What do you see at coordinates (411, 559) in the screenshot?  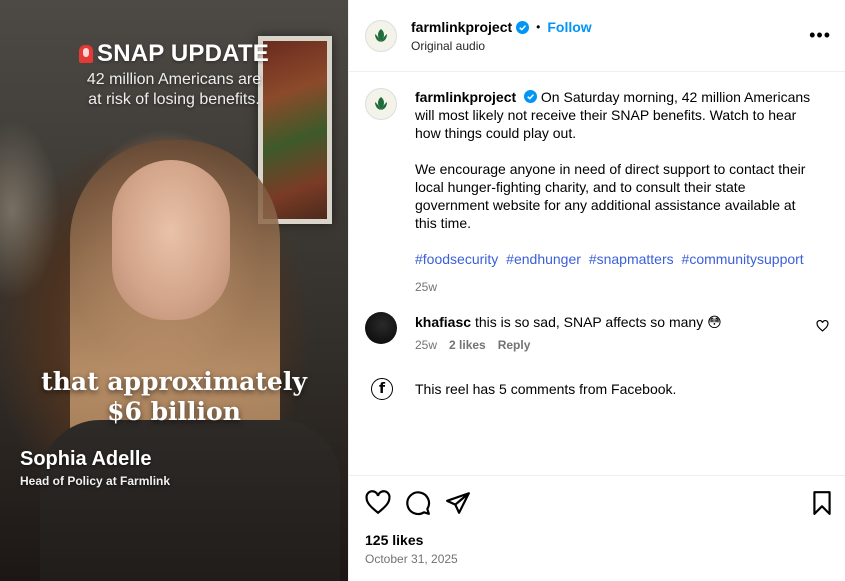 I see `post-date: October 31, 2025` at bounding box center [411, 559].